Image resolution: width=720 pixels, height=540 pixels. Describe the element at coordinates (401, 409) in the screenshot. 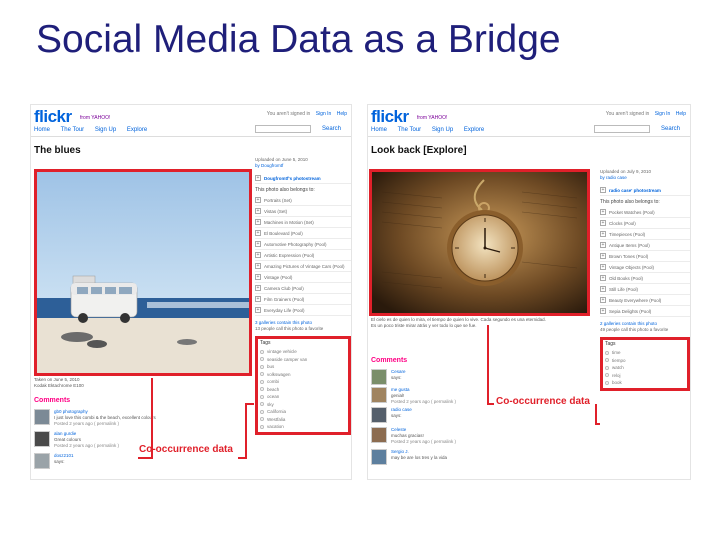

I see `comment-author: radio case` at that location.